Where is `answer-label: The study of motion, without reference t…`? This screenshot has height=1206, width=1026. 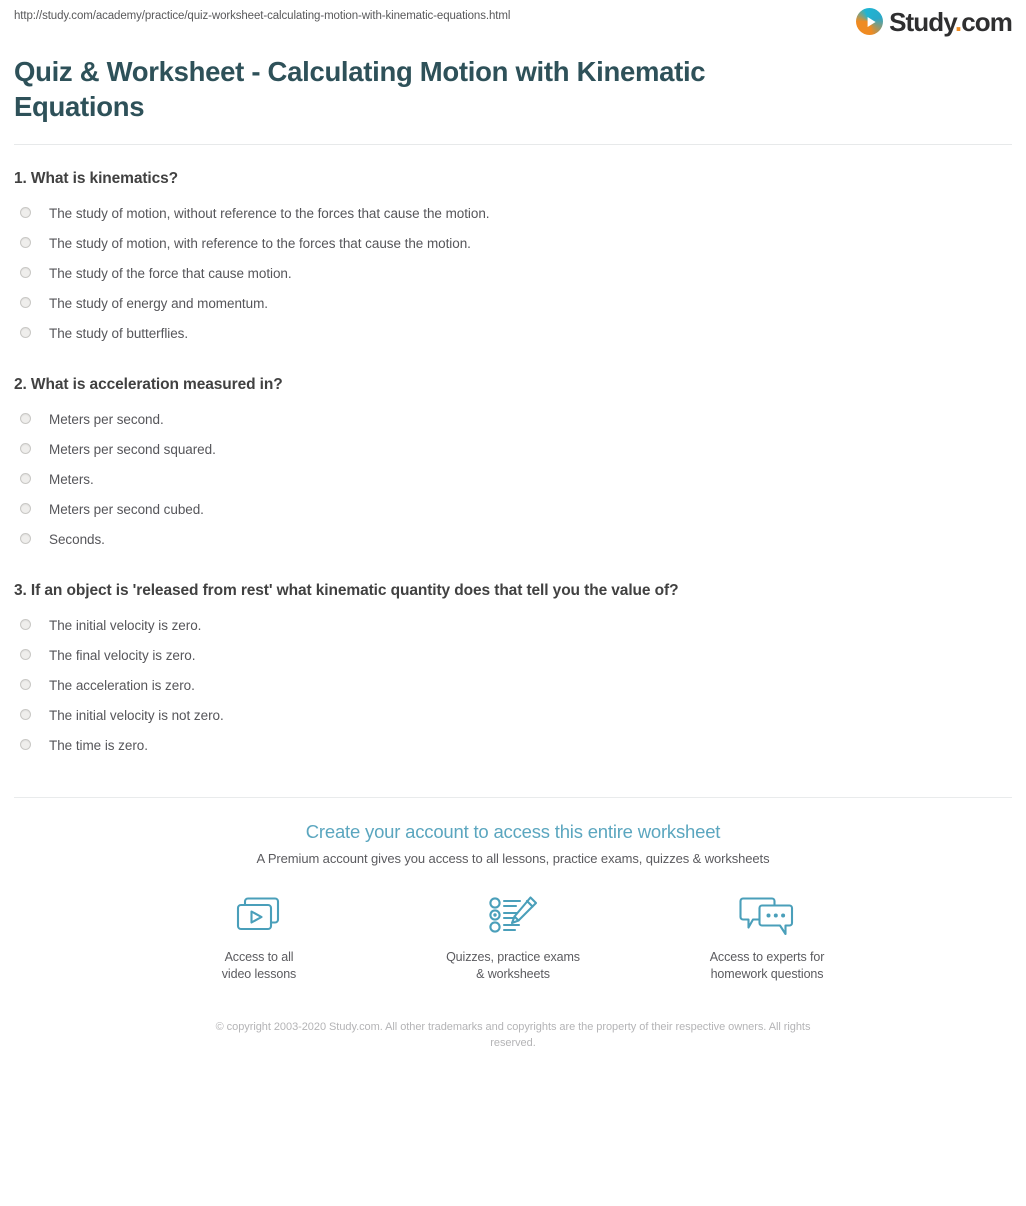
answer-label: The study of motion, without reference t… is located at coordinates (269, 213).